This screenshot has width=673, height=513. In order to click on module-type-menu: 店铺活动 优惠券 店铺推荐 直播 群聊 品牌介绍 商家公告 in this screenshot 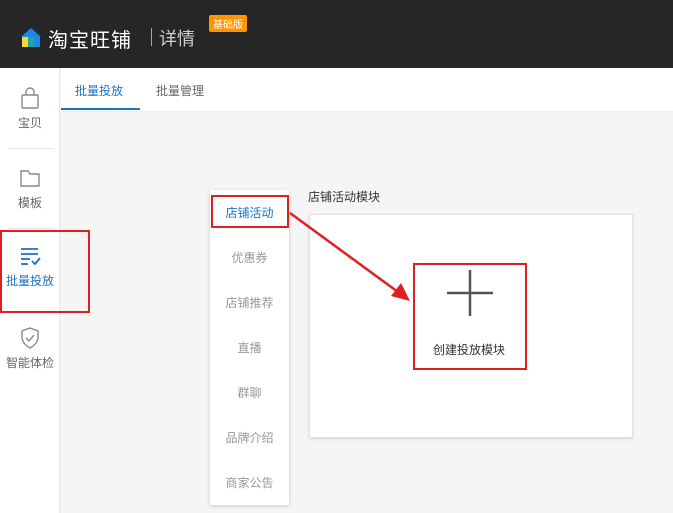, I will do `click(249, 347)`.